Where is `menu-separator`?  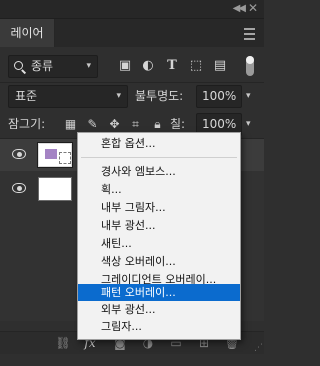
menu-separator is located at coordinates (159, 157).